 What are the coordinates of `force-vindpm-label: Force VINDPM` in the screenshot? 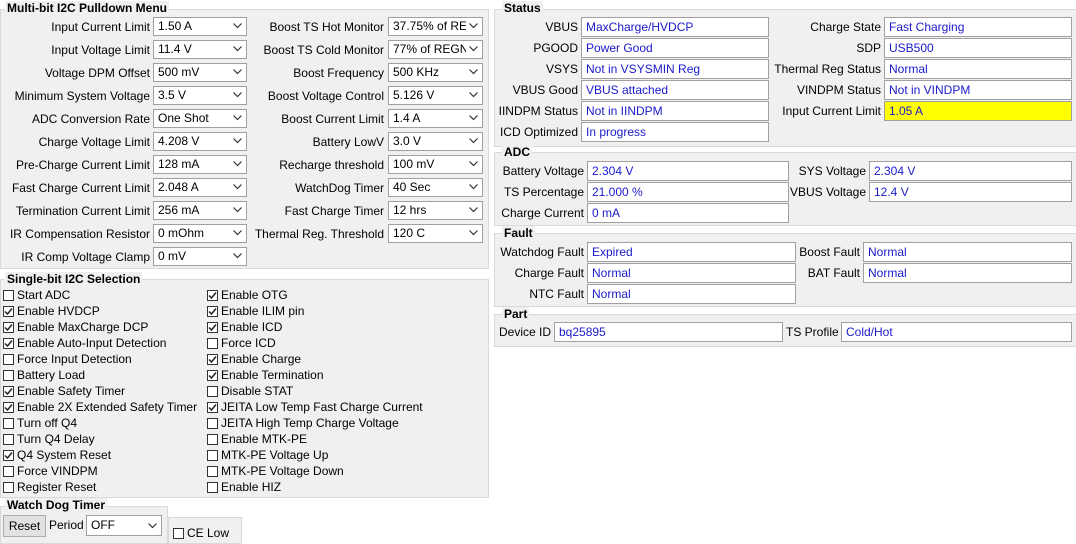 It's located at (57, 471).